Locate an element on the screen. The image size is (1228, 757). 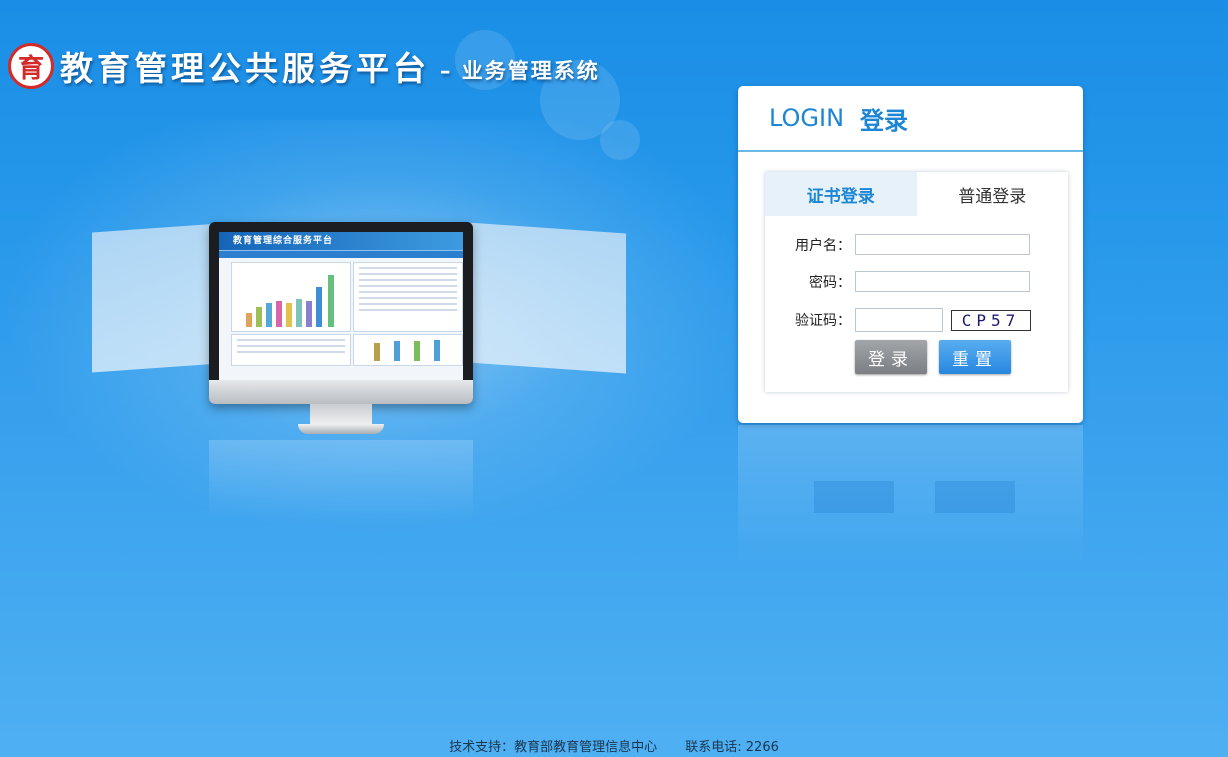
login-tabs: 证书登录 普通登录 is located at coordinates (916, 194).